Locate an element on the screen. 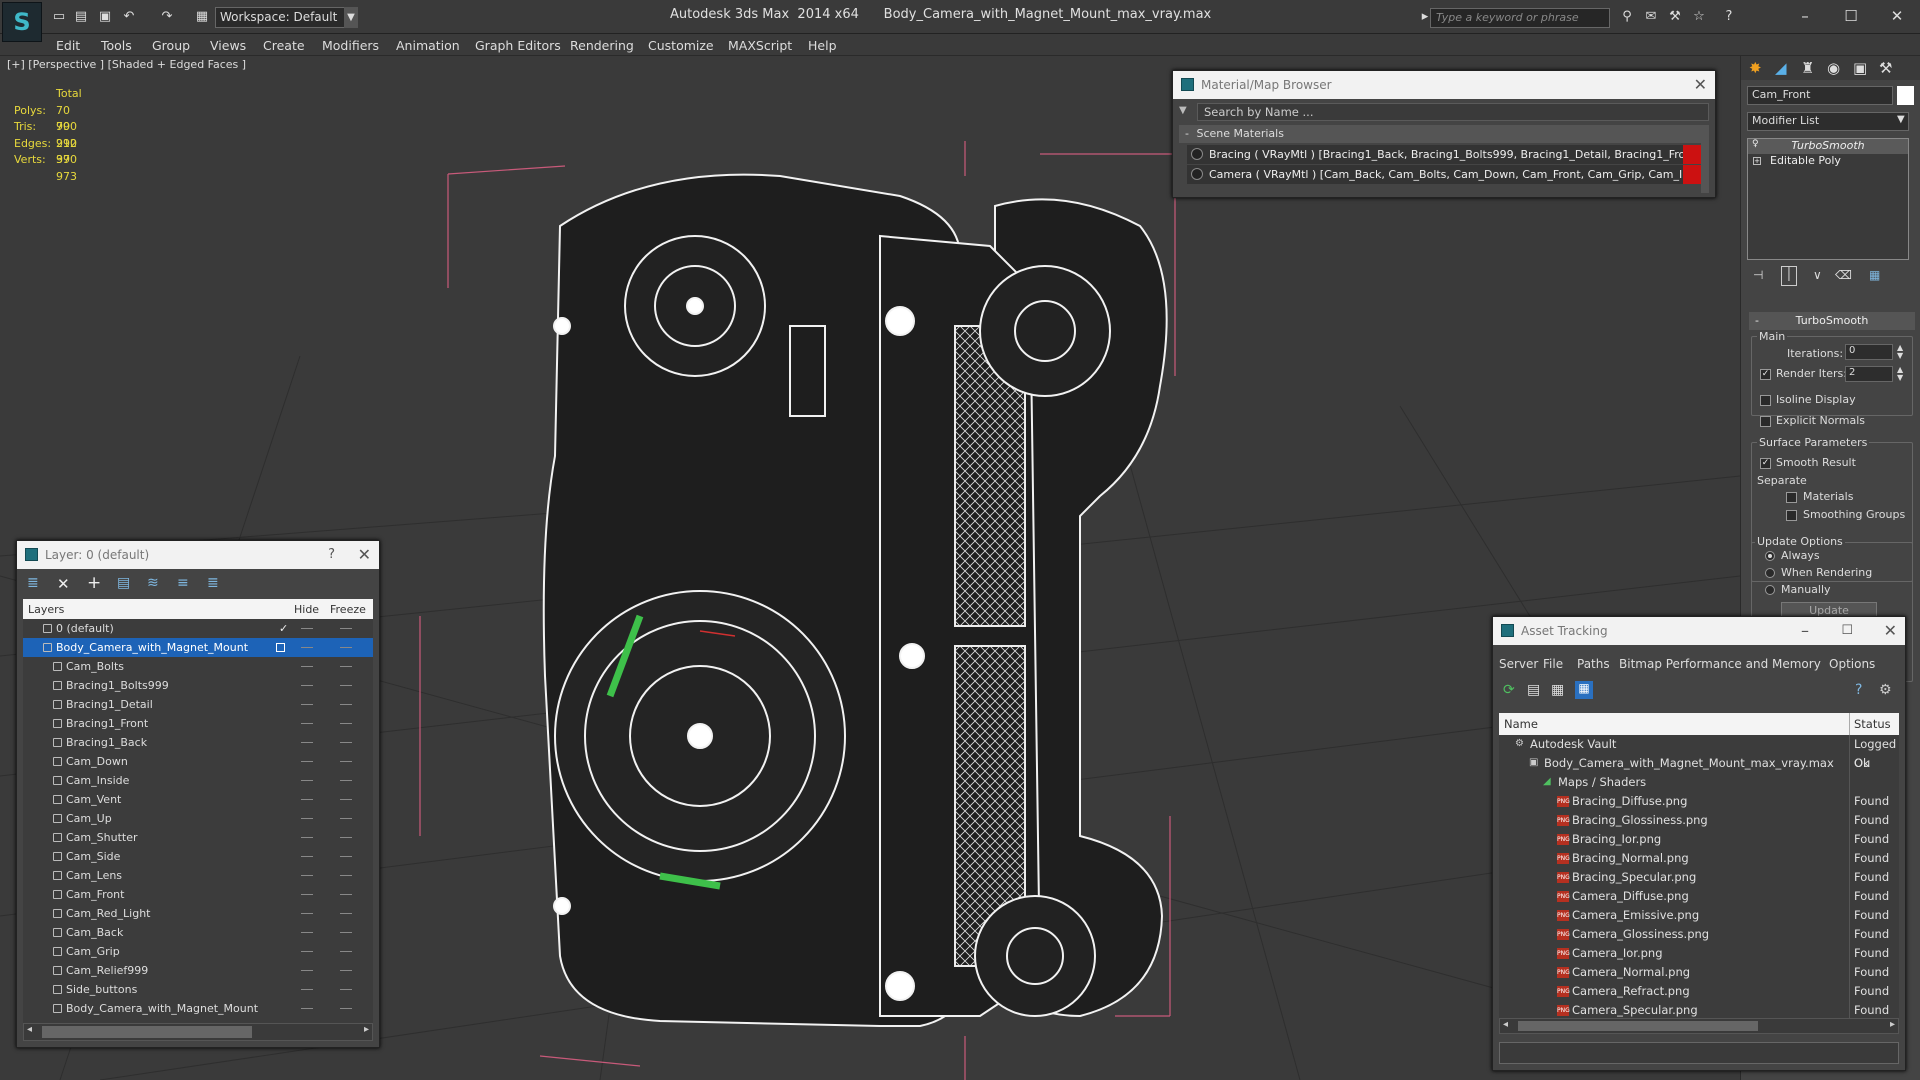  isoline-checkbox is located at coordinates (1765, 400).